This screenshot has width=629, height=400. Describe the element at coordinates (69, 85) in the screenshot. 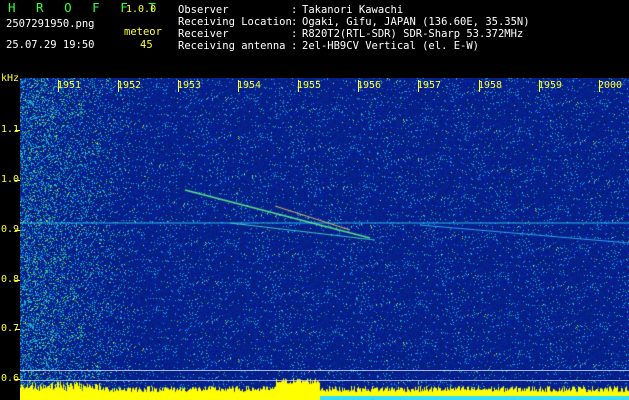

I see `x-tick-label: 1951` at that location.